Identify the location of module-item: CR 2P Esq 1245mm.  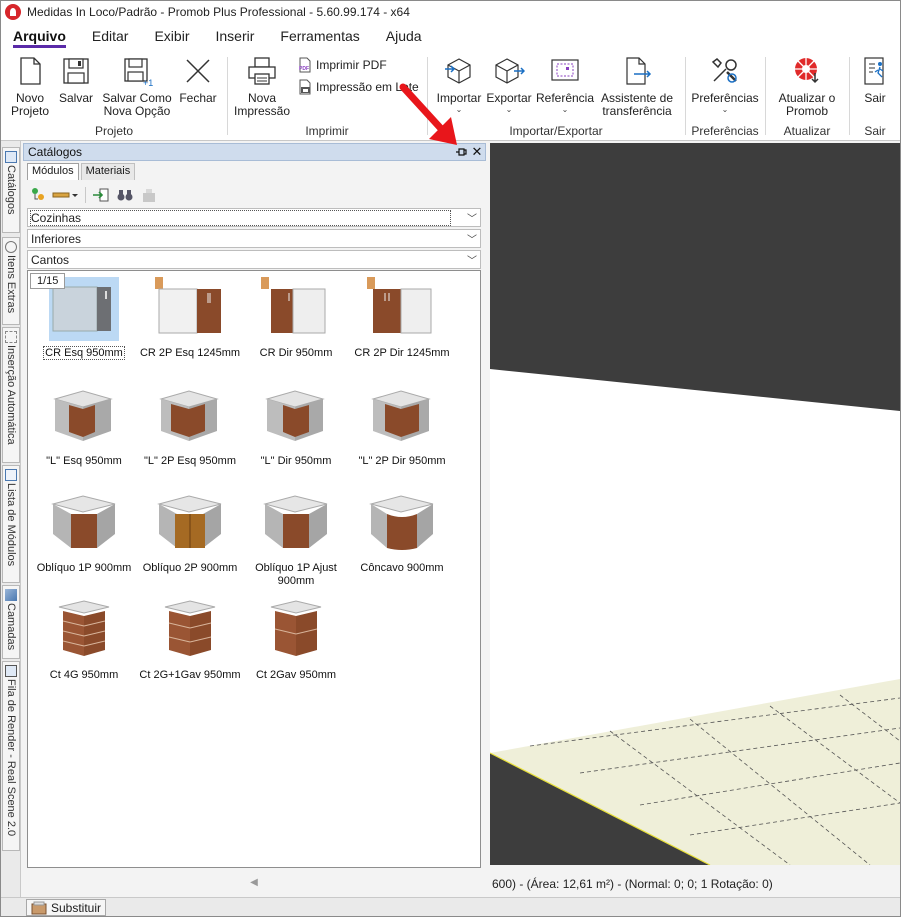
(190, 318).